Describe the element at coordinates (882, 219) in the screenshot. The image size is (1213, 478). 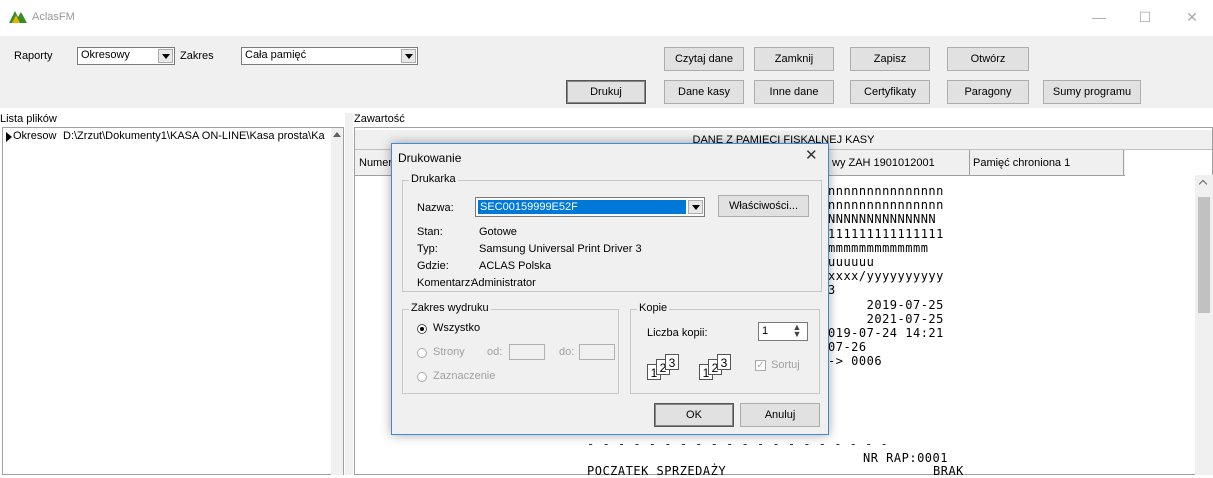
I see `report-line: NNNNNNNNNNNNNN` at that location.